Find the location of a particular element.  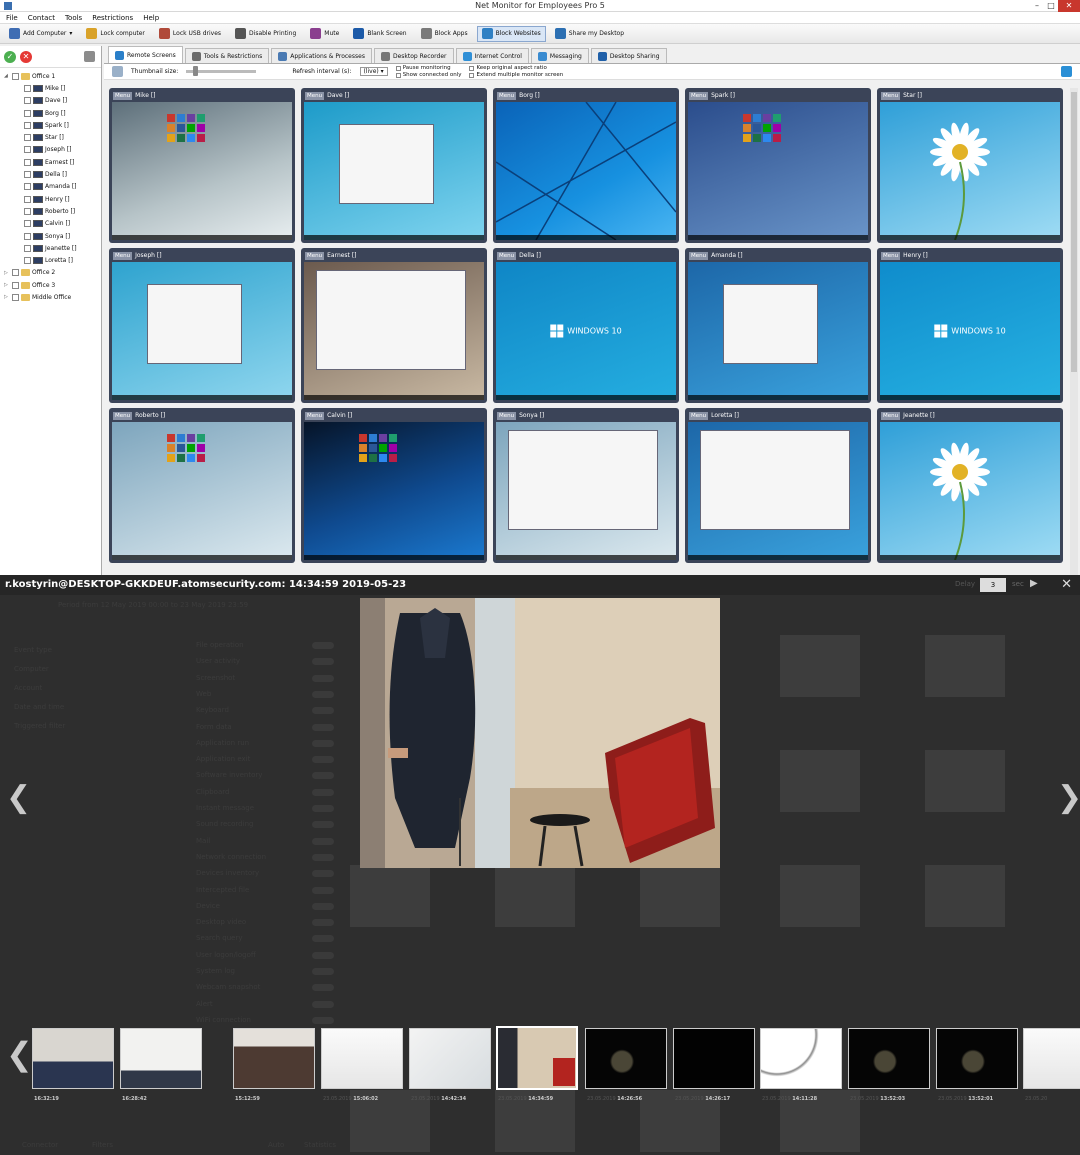

tree-settings-icon is located at coordinates (89, 56).